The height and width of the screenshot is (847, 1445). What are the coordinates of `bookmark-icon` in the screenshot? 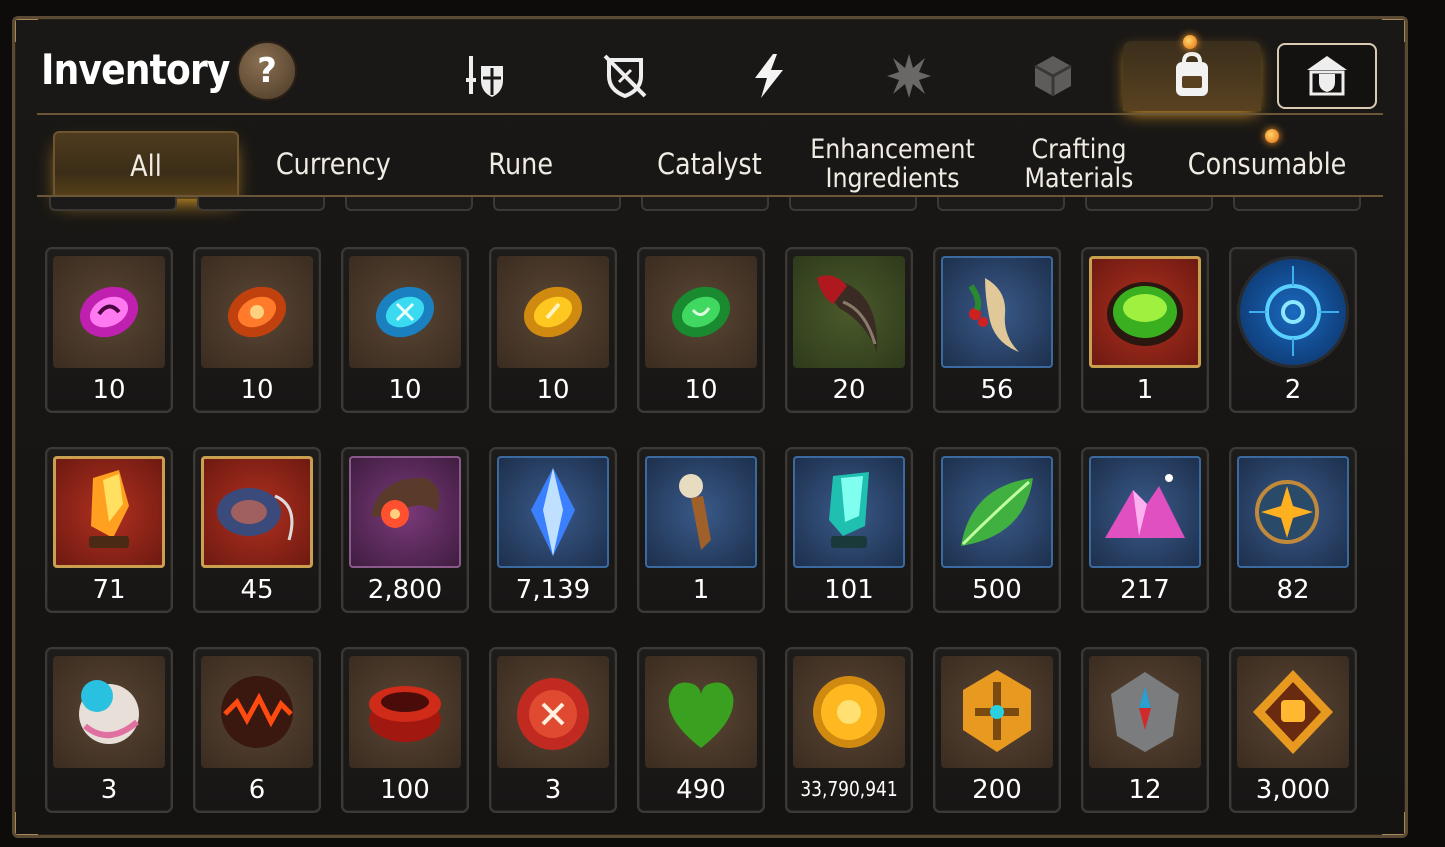 It's located at (701, 512).